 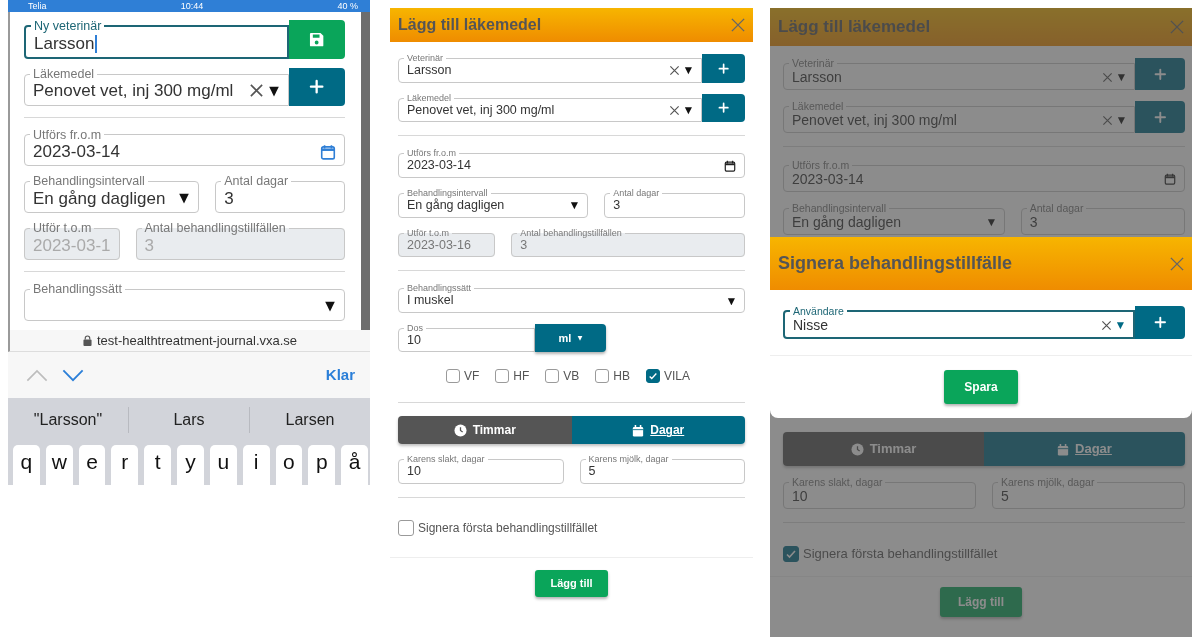 I want to click on chevron-down-icon, so click(x=73, y=375).